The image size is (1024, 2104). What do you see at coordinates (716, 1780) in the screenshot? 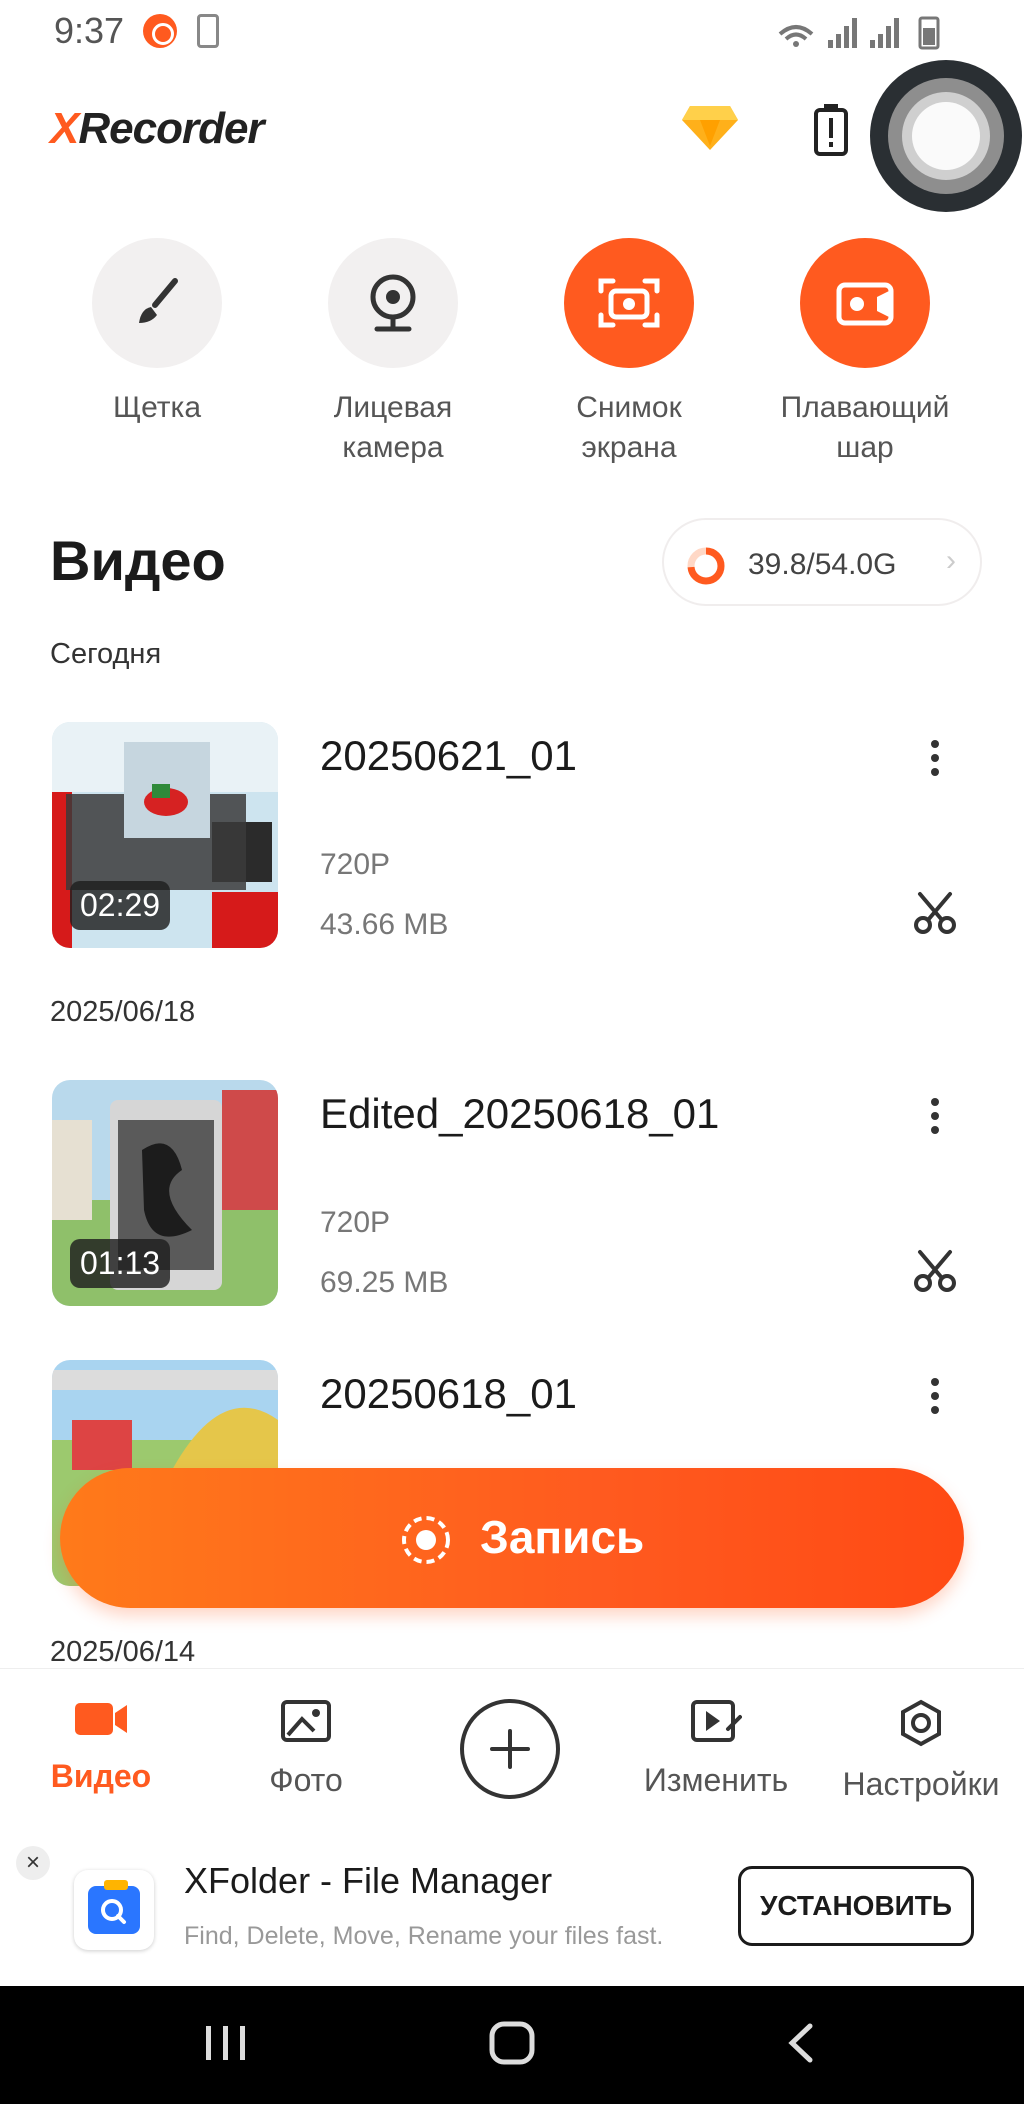
I see `nav-label: Изменить` at bounding box center [716, 1780].